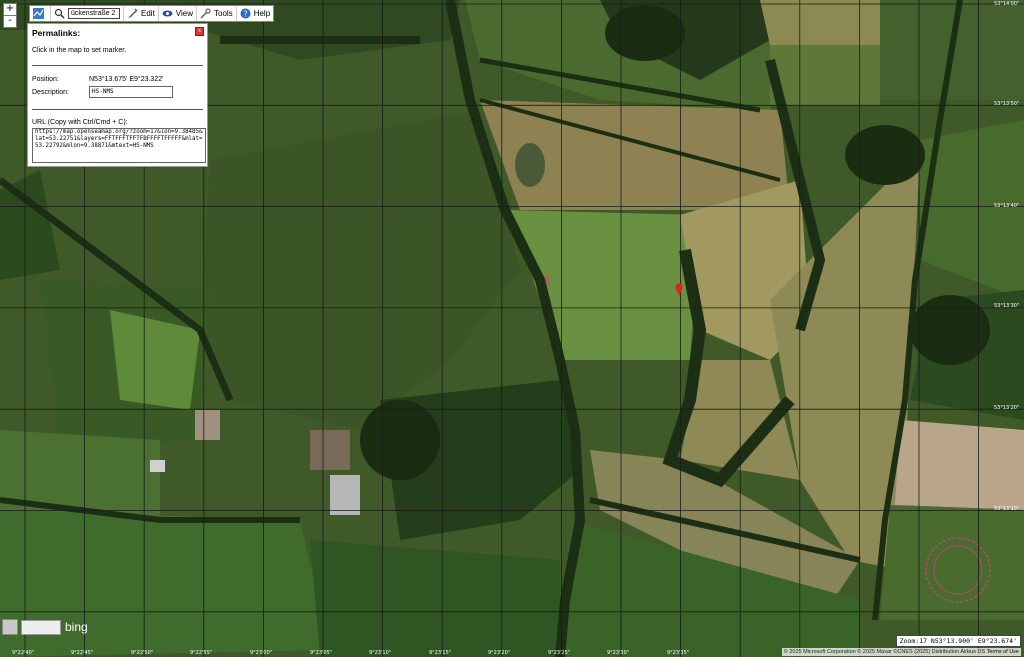  Describe the element at coordinates (45, 79) in the screenshot. I see `position-label: Position:` at that location.